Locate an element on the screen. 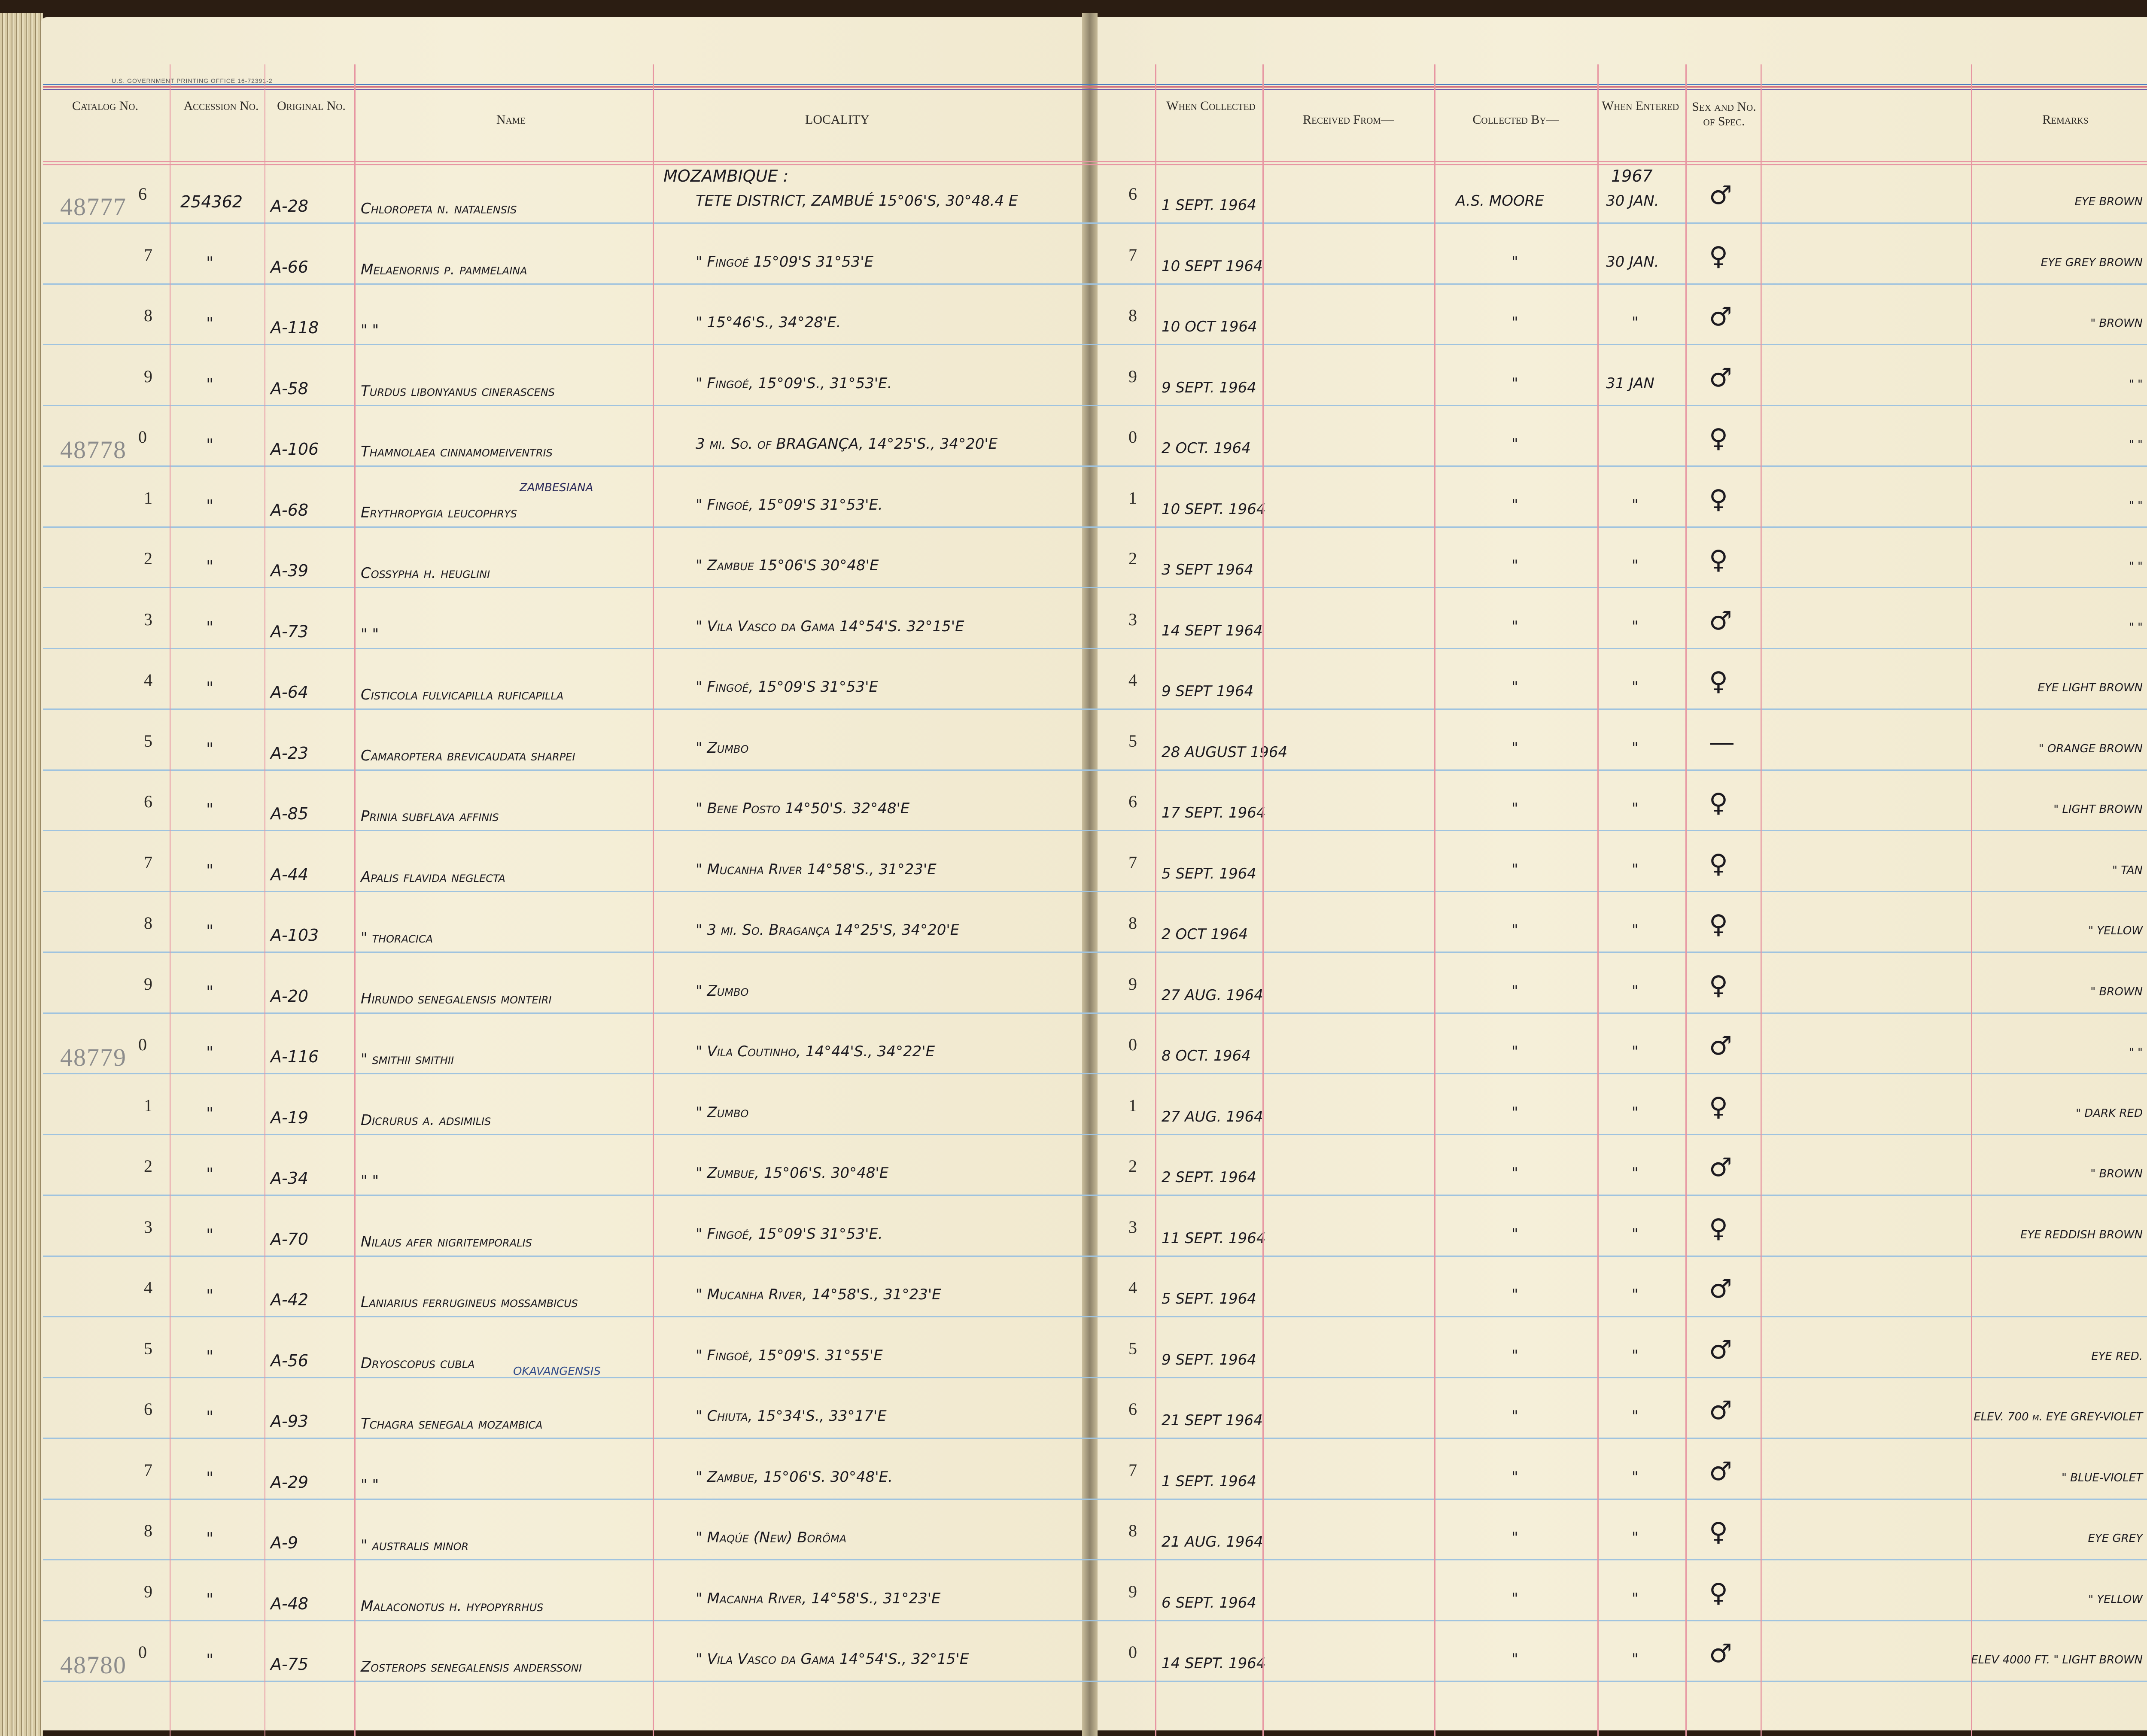 The width and height of the screenshot is (2147, 1736). locality: " Mucanha River, 14°58'S., 31°23'E is located at coordinates (818, 1294).